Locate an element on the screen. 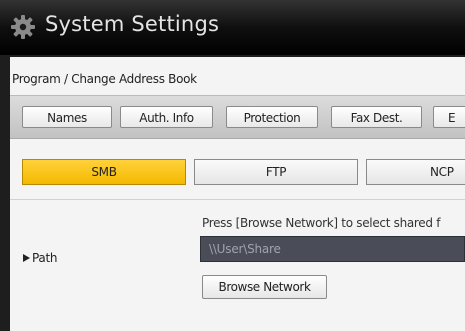 The height and width of the screenshot is (331, 465). protocol-ftp-button: FTP is located at coordinates (276, 172).